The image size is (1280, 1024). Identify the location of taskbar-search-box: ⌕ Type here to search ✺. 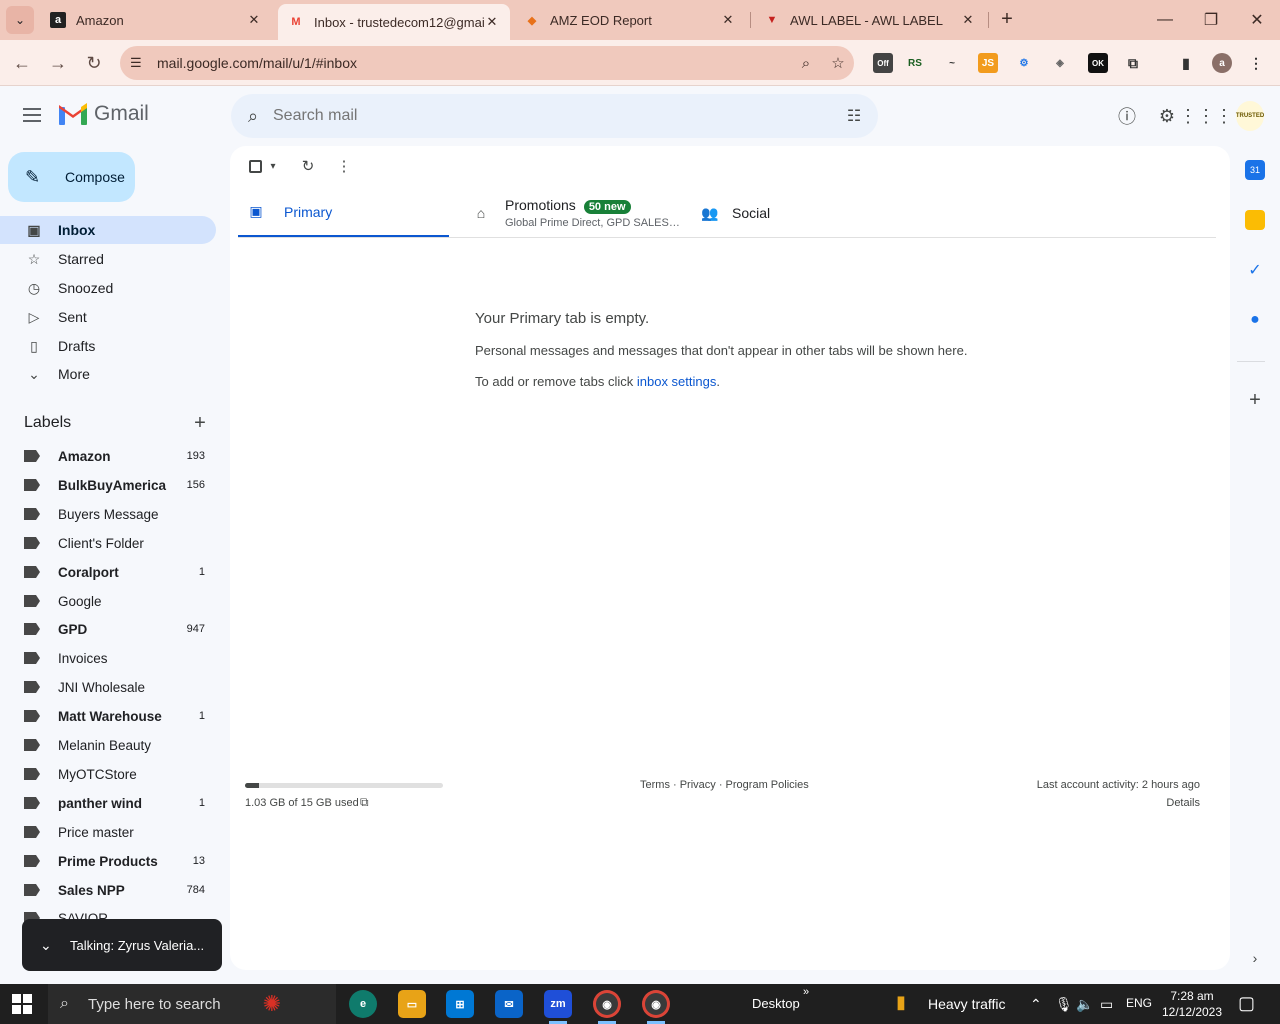
(192, 1004).